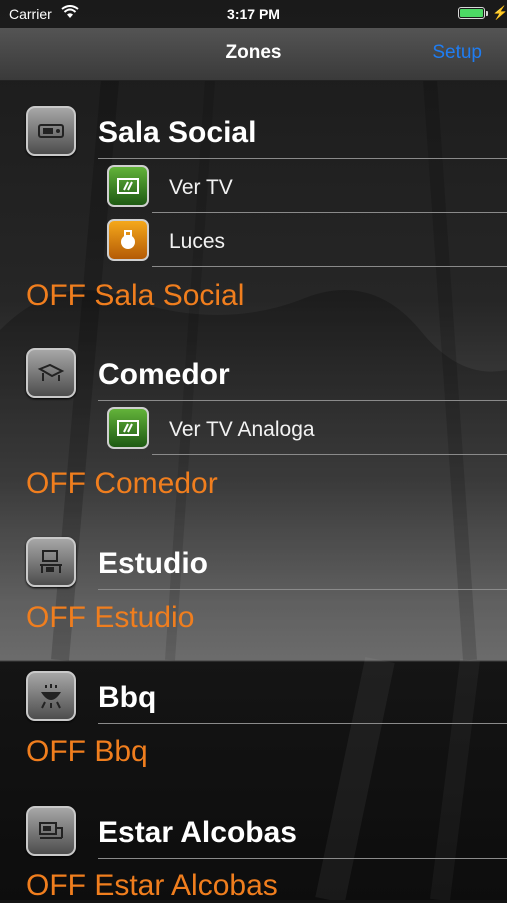 This screenshot has width=507, height=903. What do you see at coordinates (153, 563) in the screenshot?
I see `zone-title: Estudio` at bounding box center [153, 563].